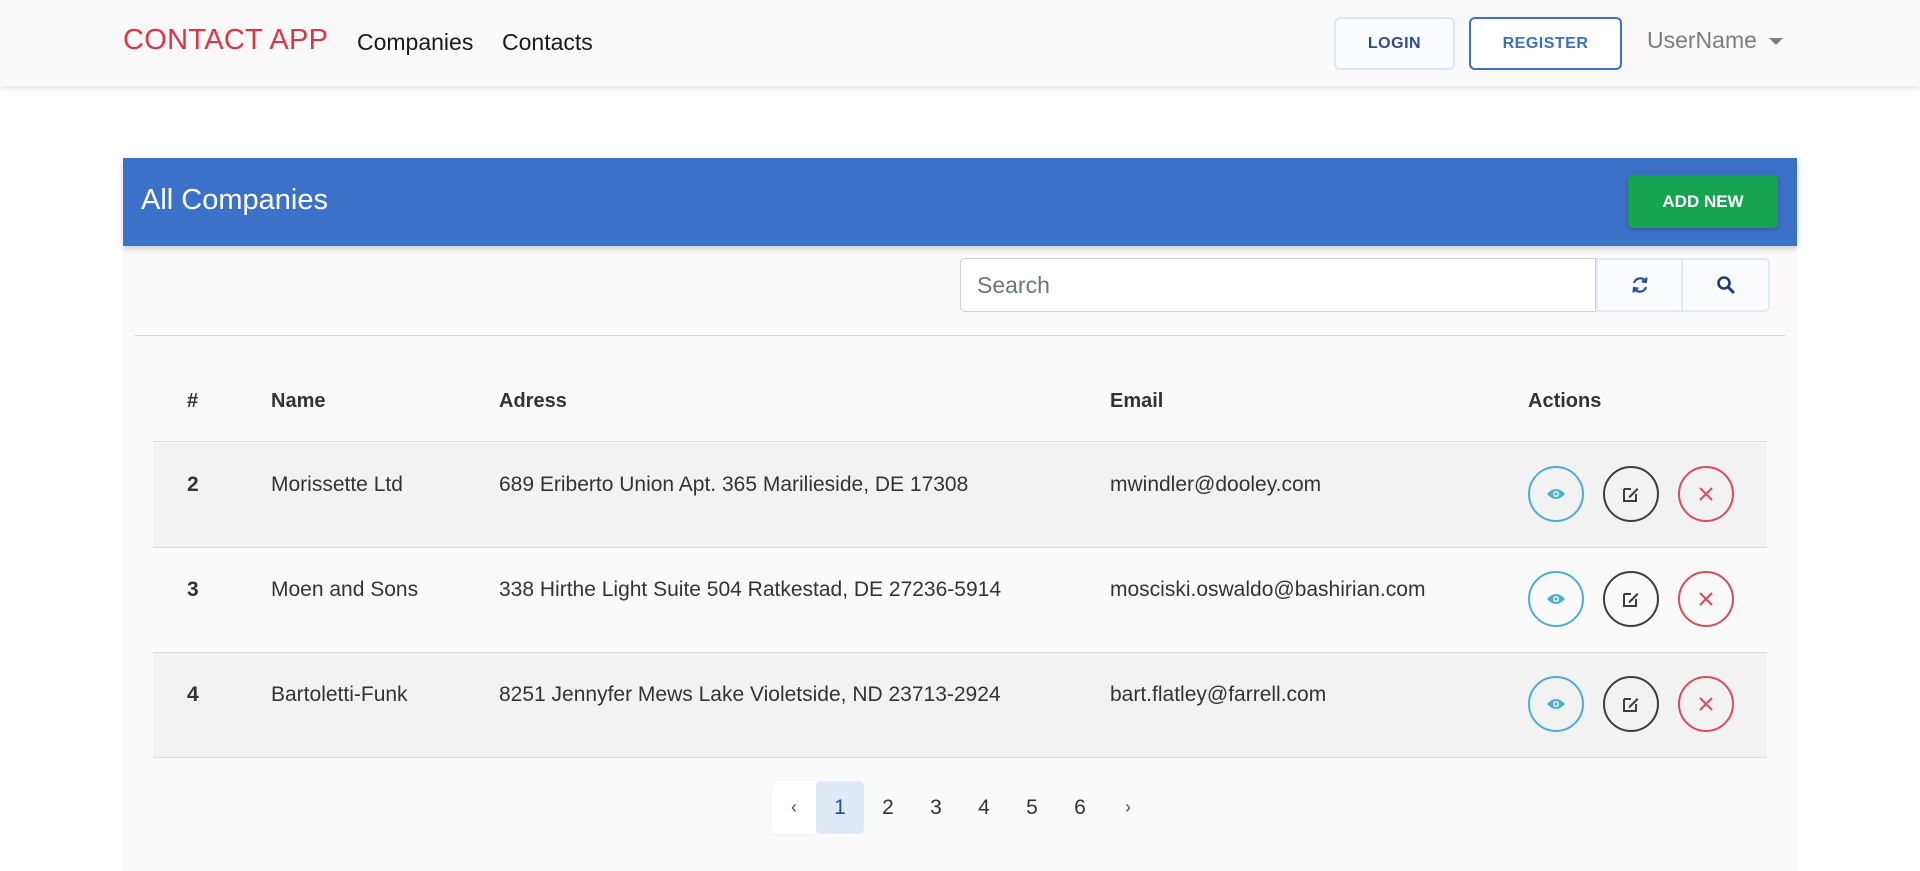 This screenshot has width=1920, height=871. I want to click on login-button: LOGIN, so click(1394, 43).